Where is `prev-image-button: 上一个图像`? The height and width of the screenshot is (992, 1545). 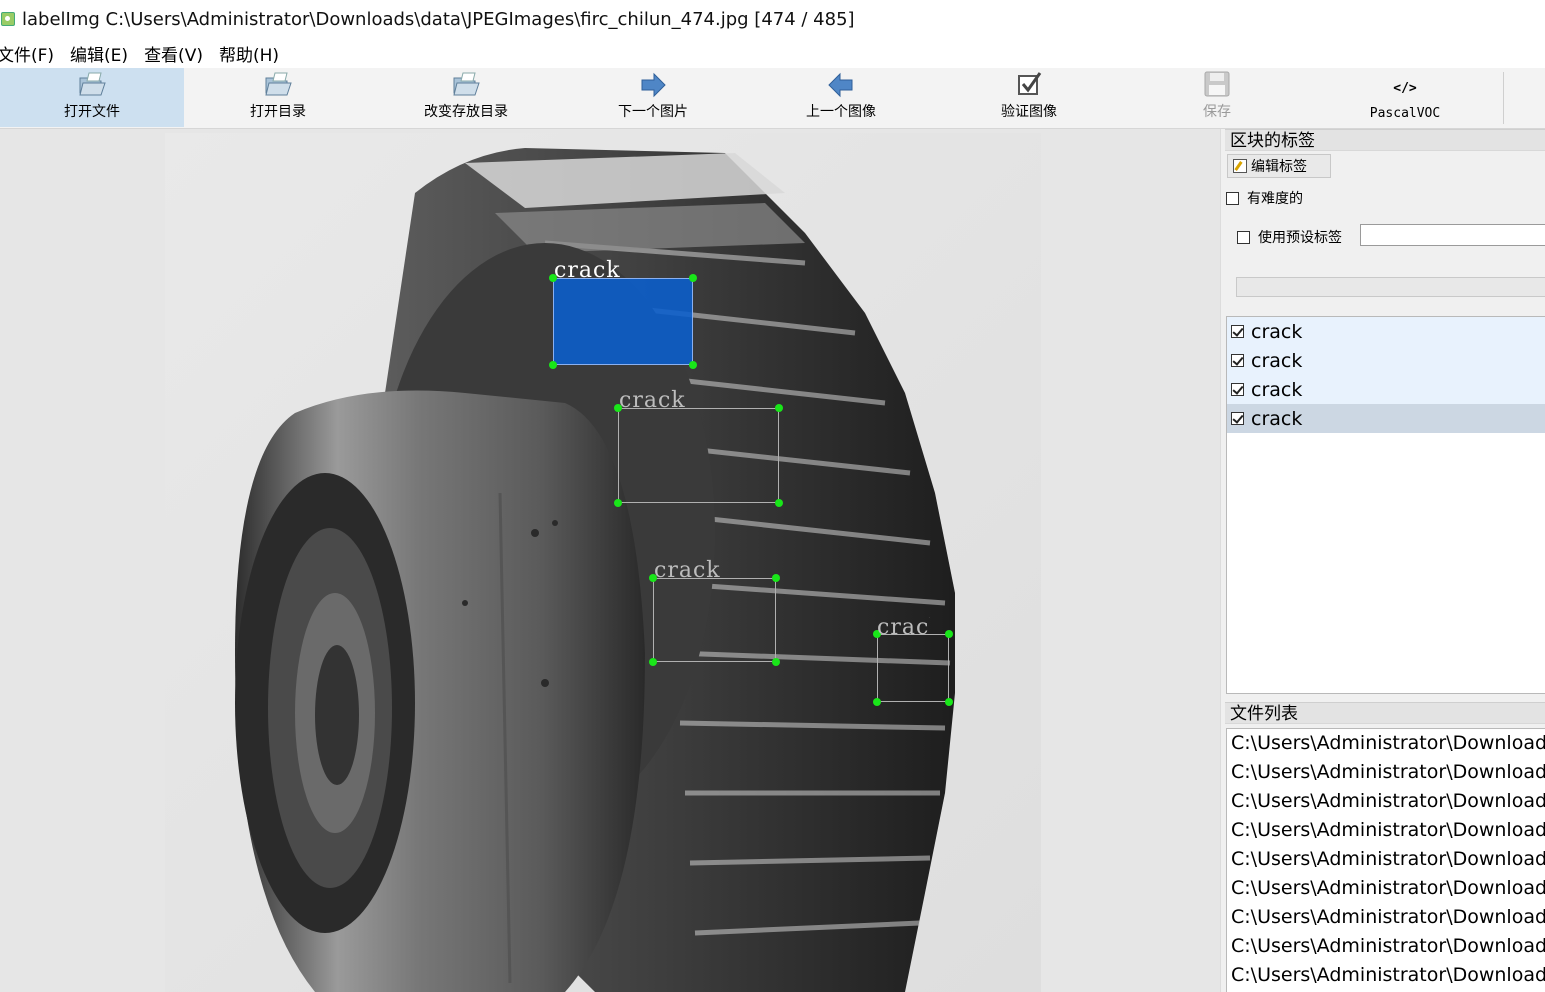 prev-image-button: 上一个图像 is located at coordinates (841, 97).